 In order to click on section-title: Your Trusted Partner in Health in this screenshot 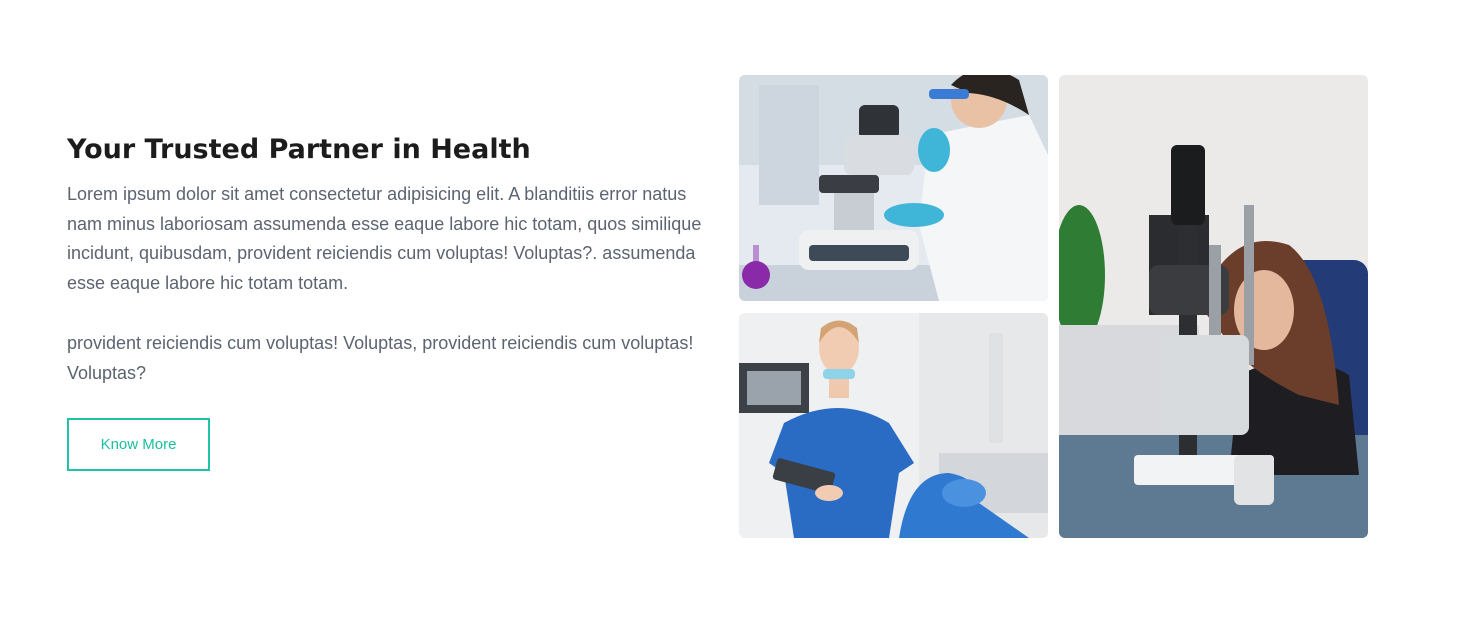, I will do `click(299, 149)`.